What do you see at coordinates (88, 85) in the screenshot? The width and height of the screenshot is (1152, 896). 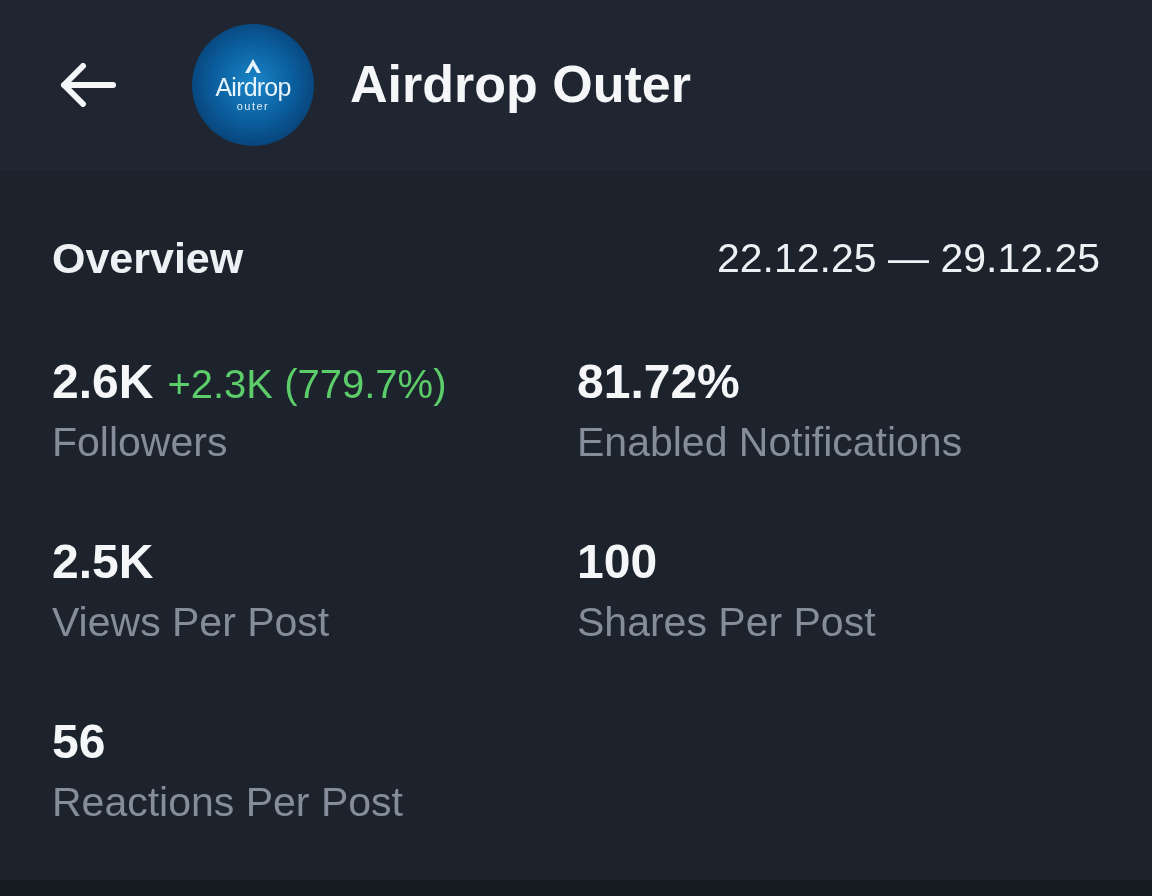 I see `back-arrow-icon` at bounding box center [88, 85].